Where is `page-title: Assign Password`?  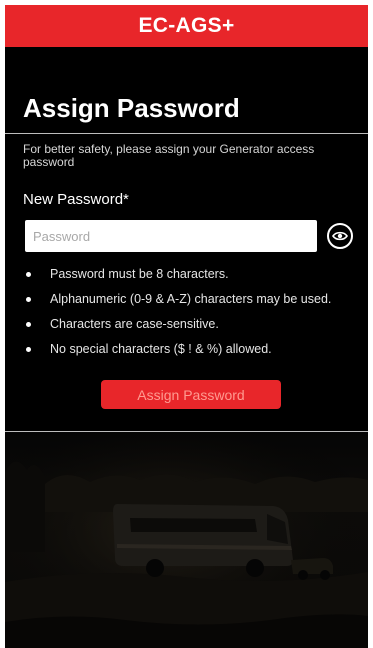 page-title: Assign Password is located at coordinates (131, 108).